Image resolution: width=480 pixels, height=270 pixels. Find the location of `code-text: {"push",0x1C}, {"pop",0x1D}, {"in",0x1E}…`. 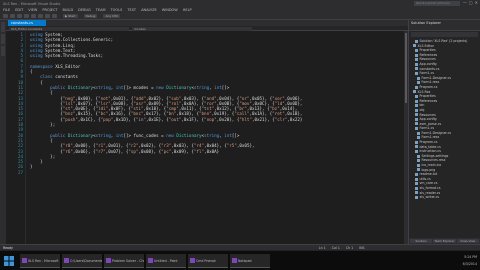

code-text: {"push",0x1C}, {"pop",0x1D}, {"in",0x1E}… is located at coordinates (166, 119).